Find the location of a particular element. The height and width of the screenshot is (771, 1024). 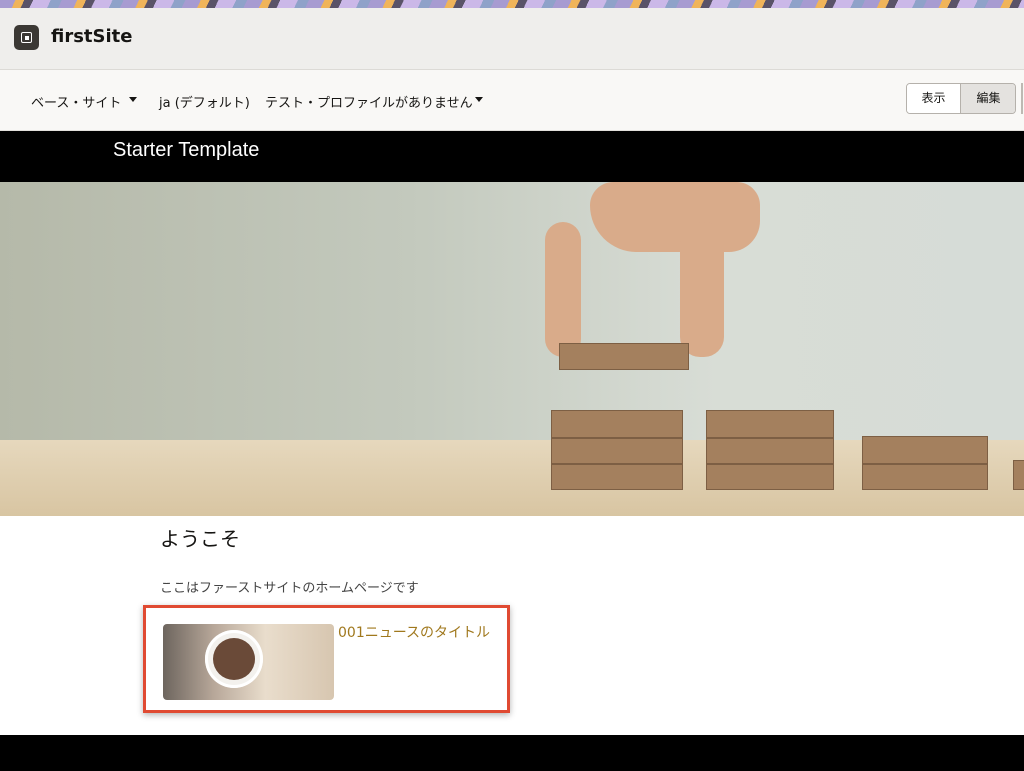

intro-text: ここはファーストサイトのホームページです is located at coordinates (289, 588).